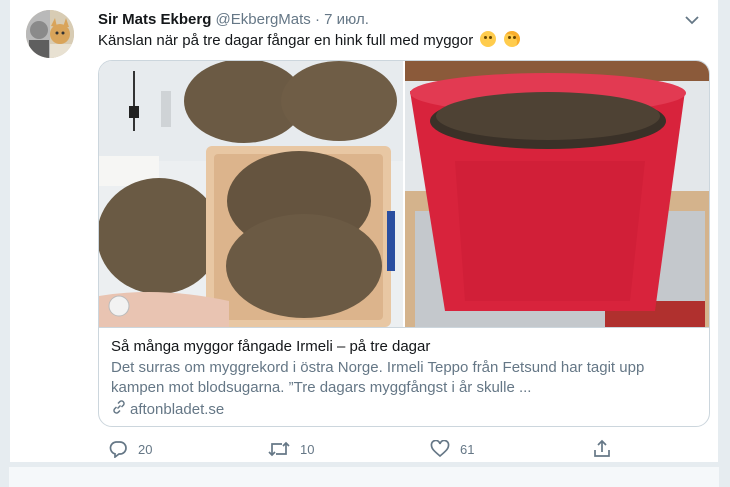  What do you see at coordinates (398, 449) in the screenshot?
I see `action-bar: 20 10 61` at bounding box center [398, 449].